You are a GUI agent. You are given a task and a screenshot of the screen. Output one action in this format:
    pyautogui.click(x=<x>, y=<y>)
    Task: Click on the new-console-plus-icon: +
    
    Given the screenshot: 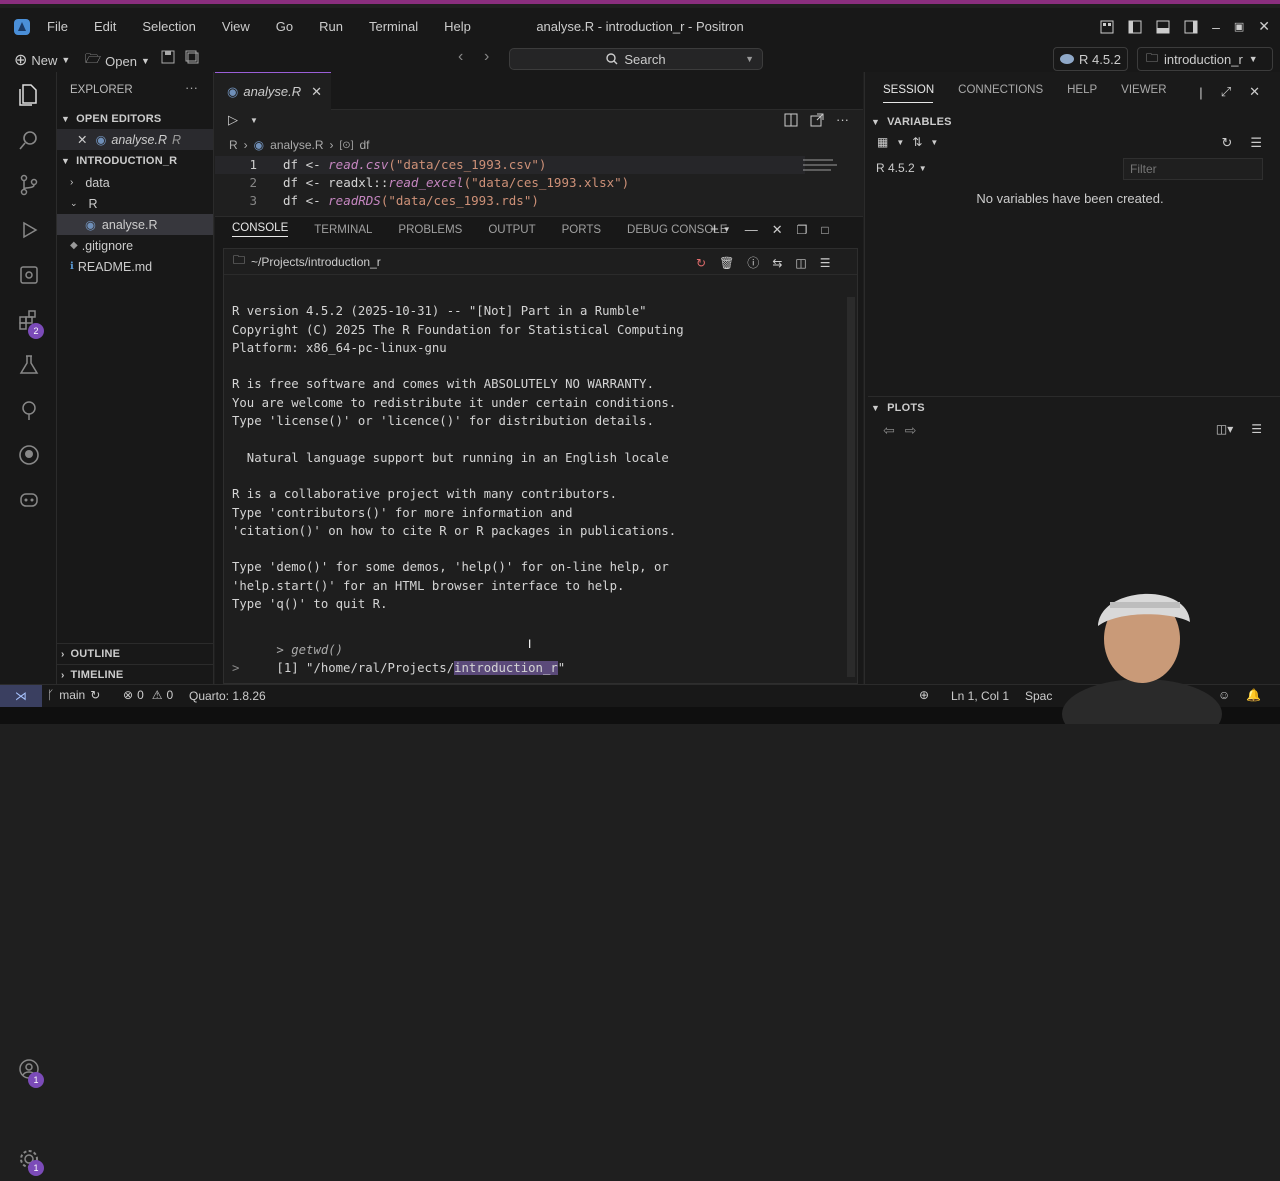 What is the action you would take?
    pyautogui.click(x=714, y=229)
    